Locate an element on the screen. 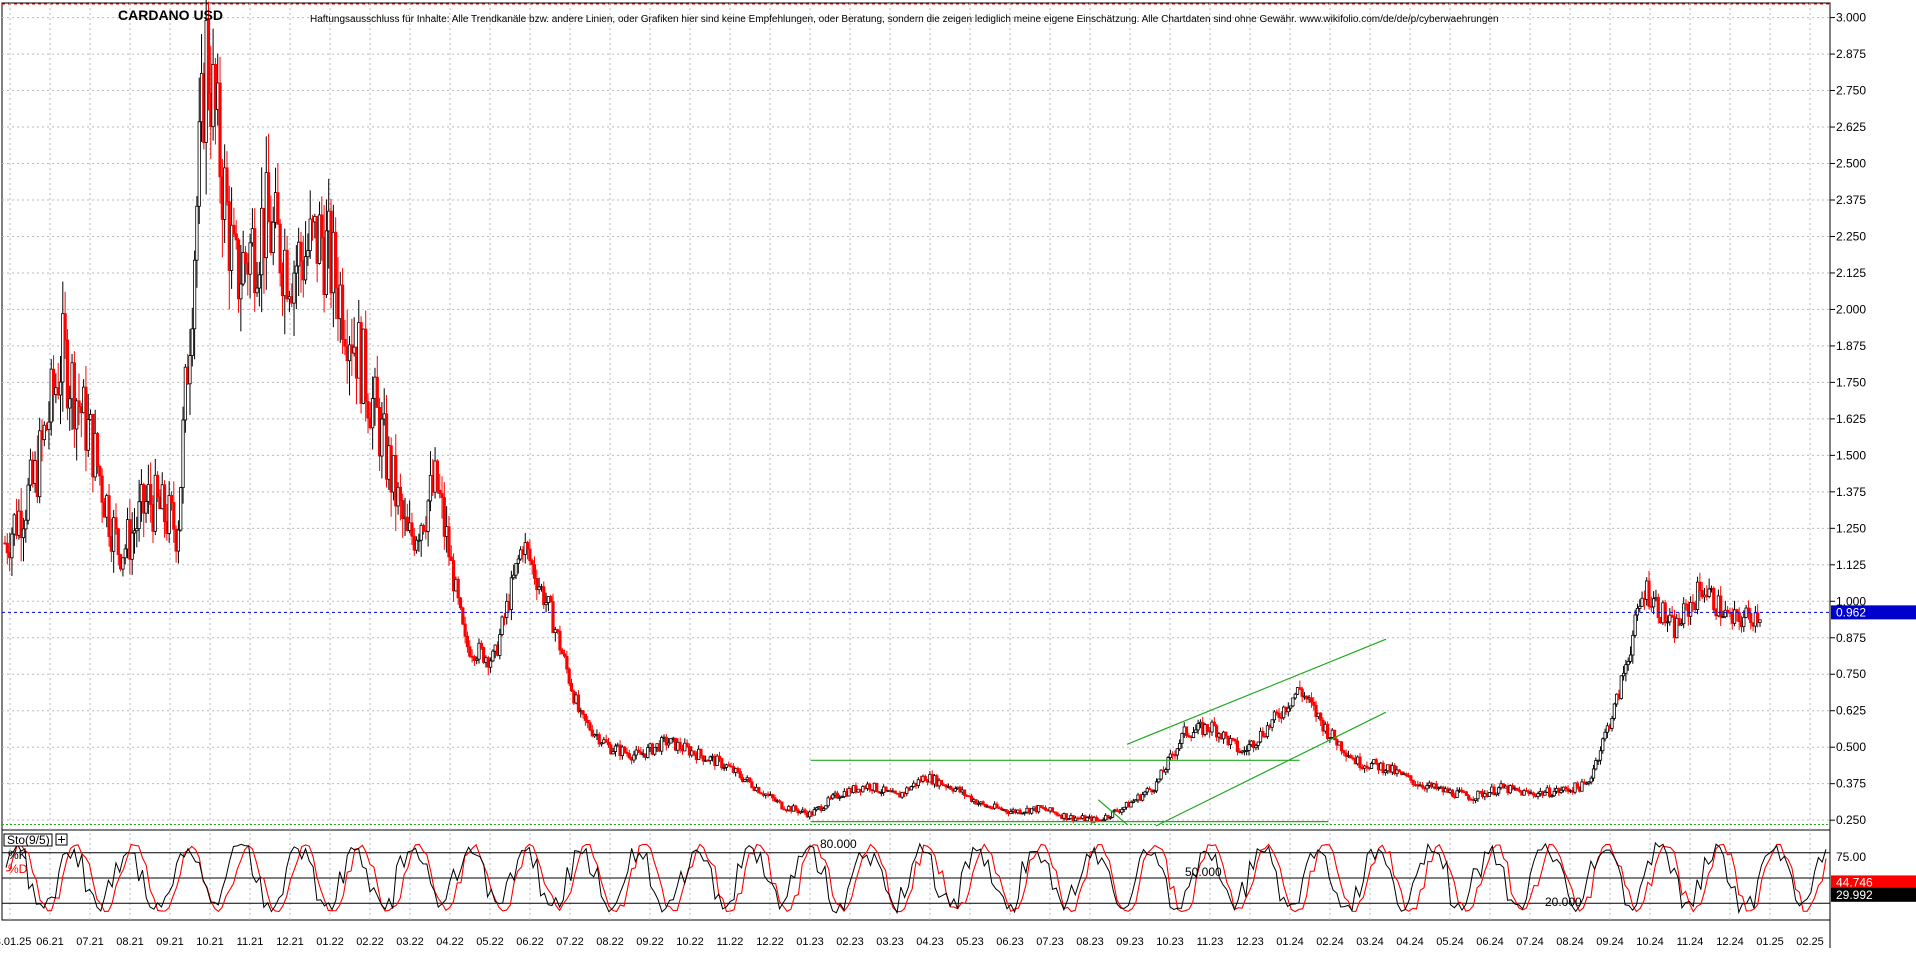 Image resolution: width=1916 pixels, height=953 pixels. x-tick-label: 10.22 is located at coordinates (690, 942).